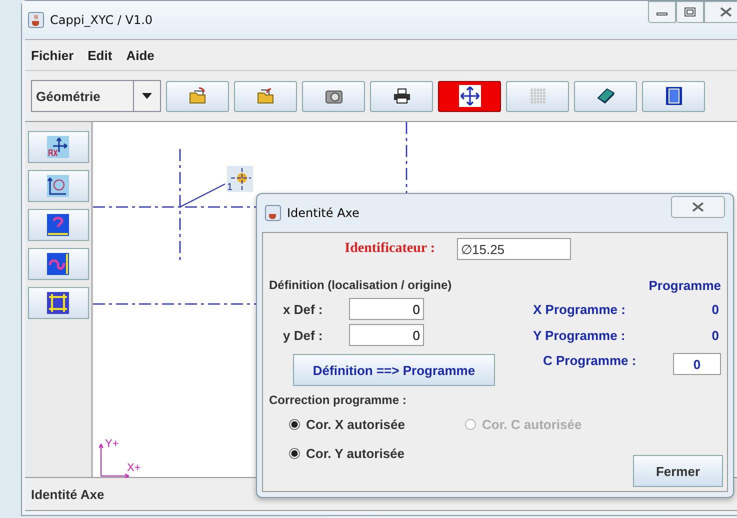 The image size is (737, 518). Describe the element at coordinates (386, 309) in the screenshot. I see `x-def-field: 0` at that location.